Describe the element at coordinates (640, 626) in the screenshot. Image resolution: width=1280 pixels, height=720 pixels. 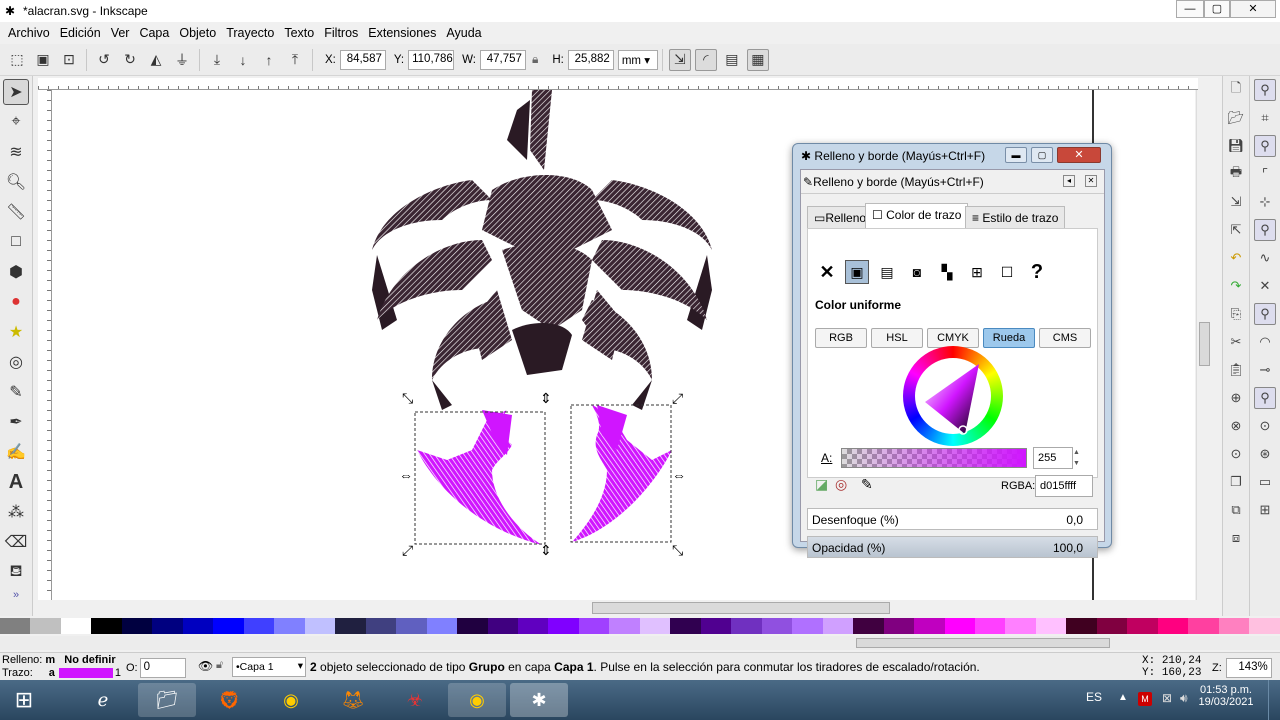
I see `color-palette` at that location.